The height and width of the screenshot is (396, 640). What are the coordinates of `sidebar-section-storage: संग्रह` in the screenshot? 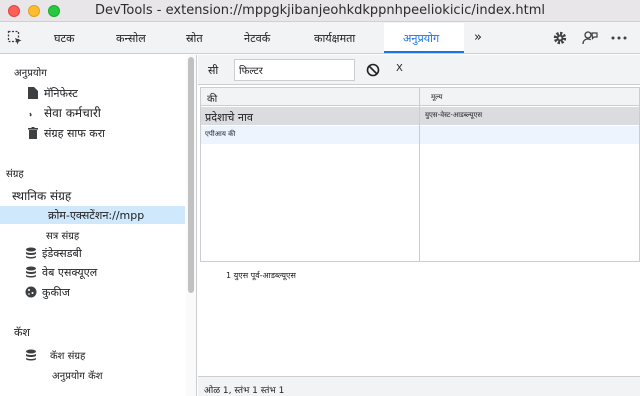 It's located at (15, 174).